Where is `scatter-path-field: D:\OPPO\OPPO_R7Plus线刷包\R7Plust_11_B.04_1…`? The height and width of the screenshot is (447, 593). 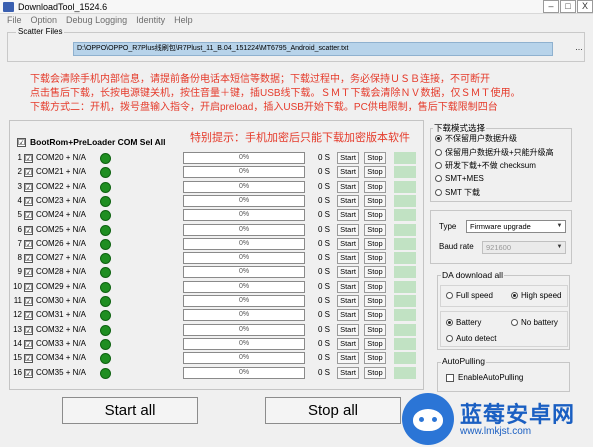 scatter-path-field: D:\OPPO\OPPO_R7Plus线刷包\R7Plust_11_B.04_1… is located at coordinates (313, 49).